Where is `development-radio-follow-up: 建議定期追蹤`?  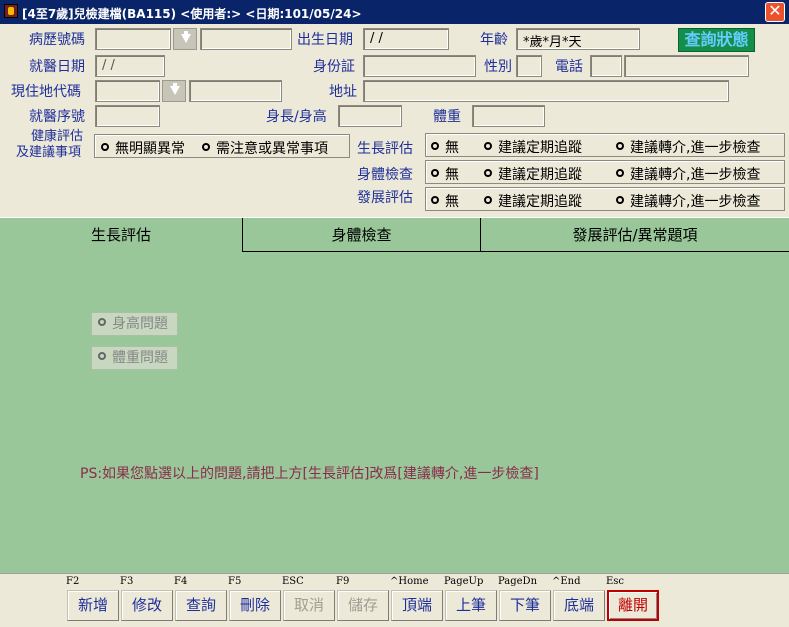
development-radio-follow-up: 建議定期追蹤 is located at coordinates (533, 201).